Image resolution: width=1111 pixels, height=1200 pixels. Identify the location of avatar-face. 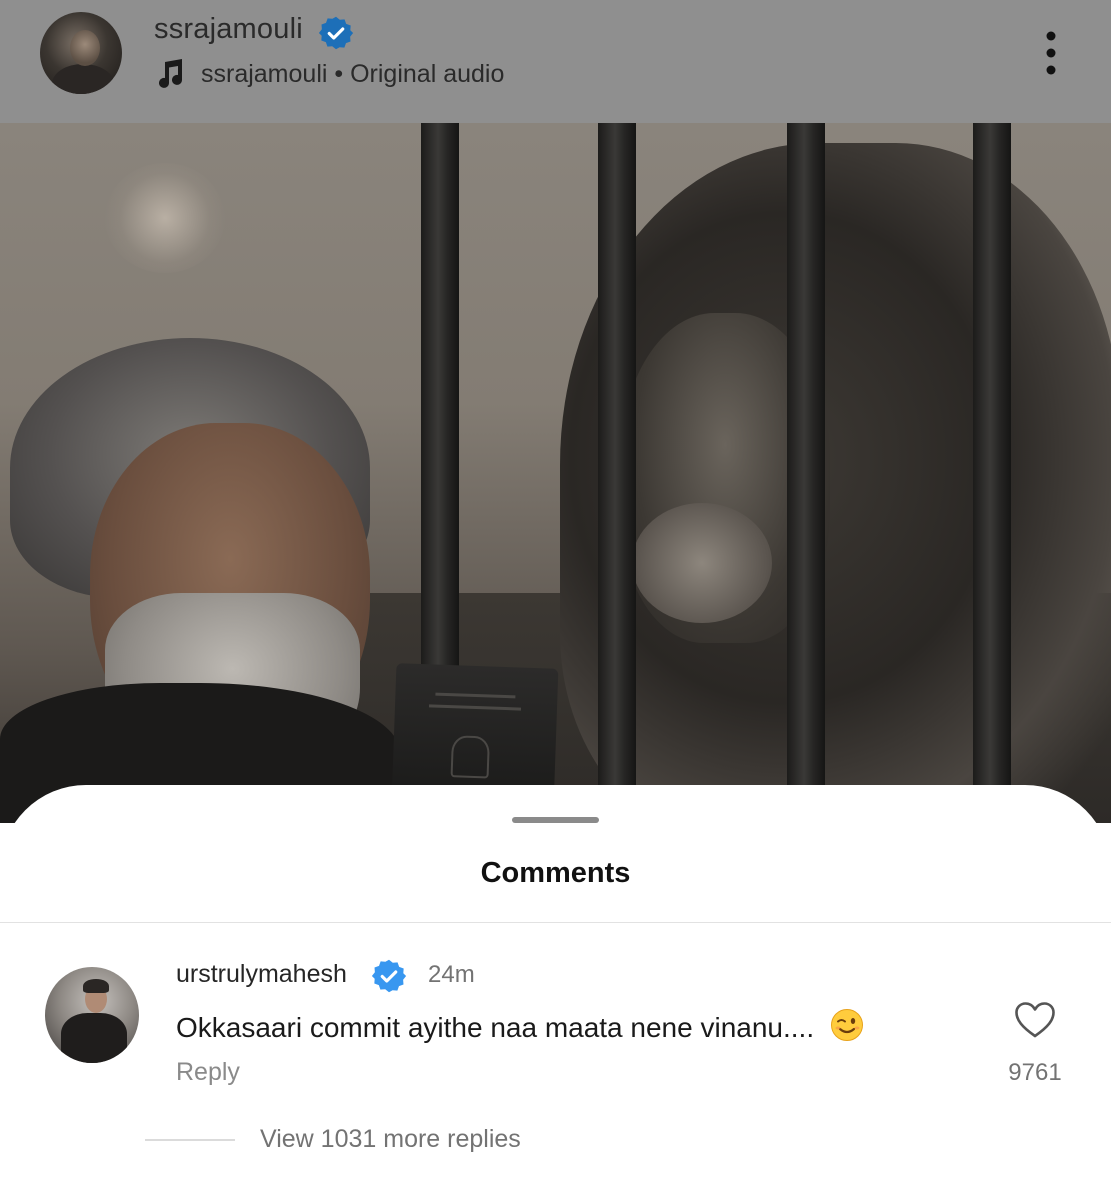
(85, 48).